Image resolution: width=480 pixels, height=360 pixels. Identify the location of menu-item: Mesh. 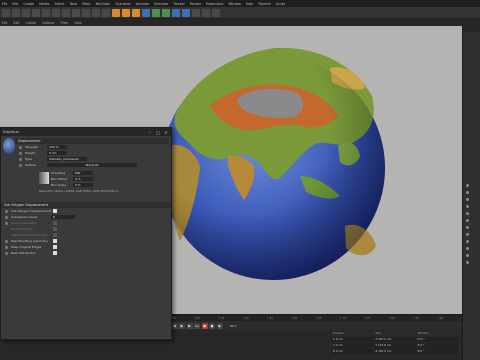
(86, 4).